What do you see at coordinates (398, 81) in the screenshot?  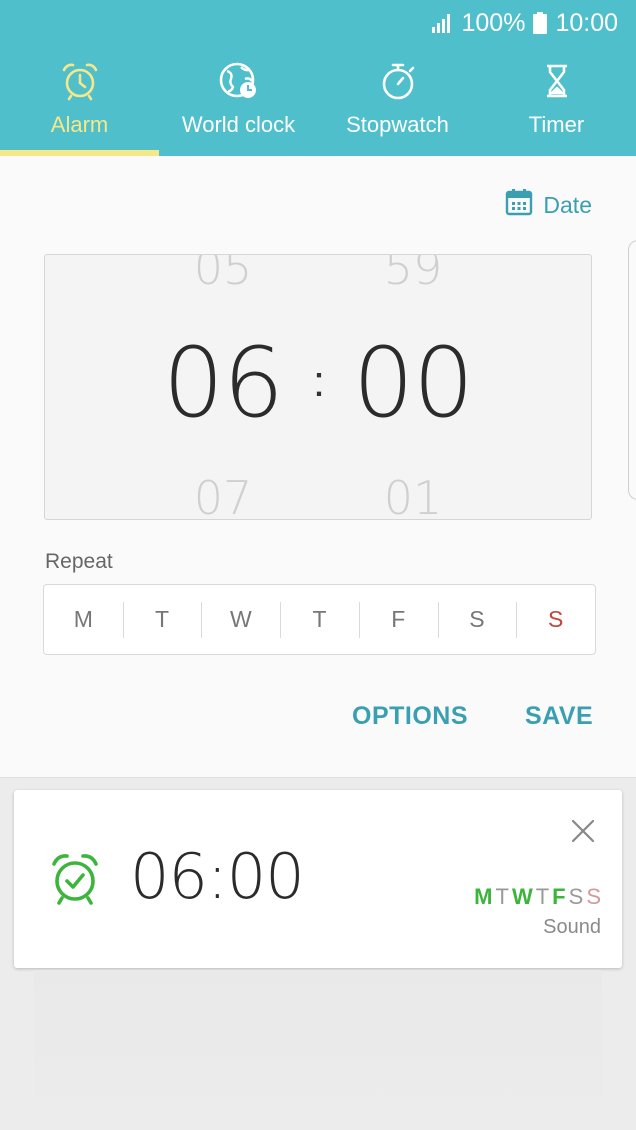 I see `stopwatch-icon` at bounding box center [398, 81].